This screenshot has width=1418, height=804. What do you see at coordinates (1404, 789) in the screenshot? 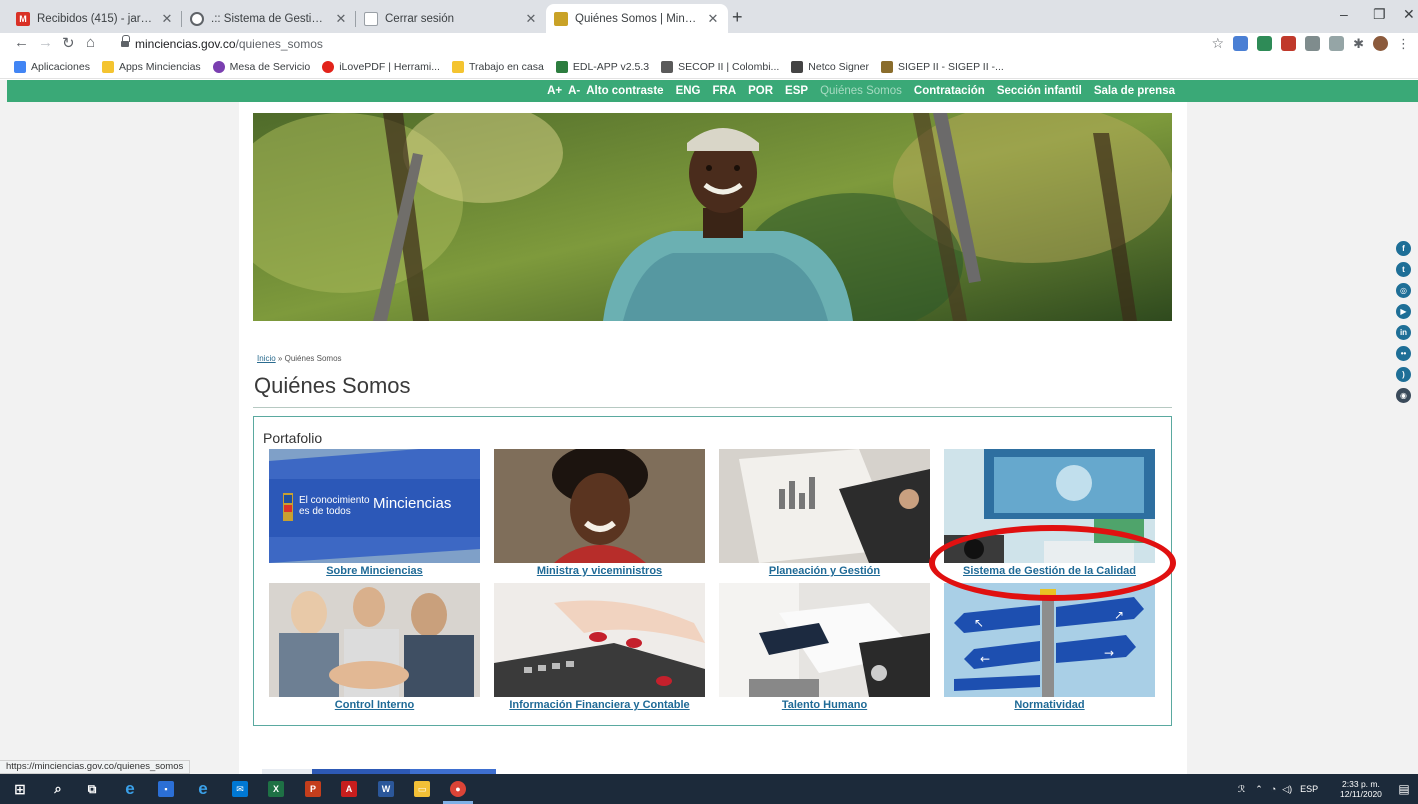
I see `notifications-icon: ▤` at bounding box center [1404, 789].